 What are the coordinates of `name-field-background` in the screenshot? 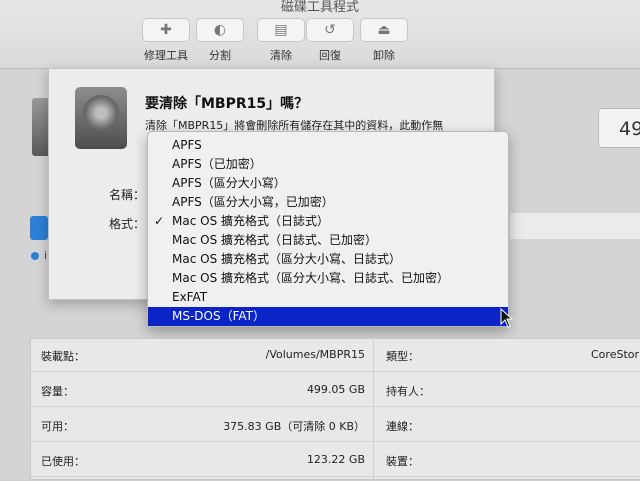 It's located at (575, 226).